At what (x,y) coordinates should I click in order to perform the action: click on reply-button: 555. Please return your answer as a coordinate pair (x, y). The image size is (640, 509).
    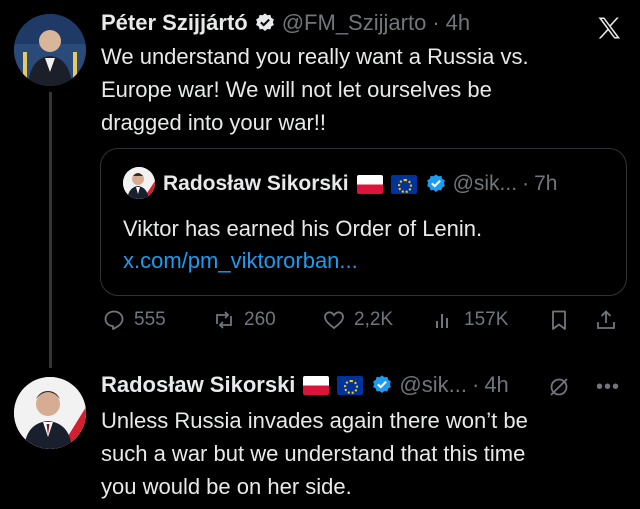
    Looking at the image, I should click on (134, 320).